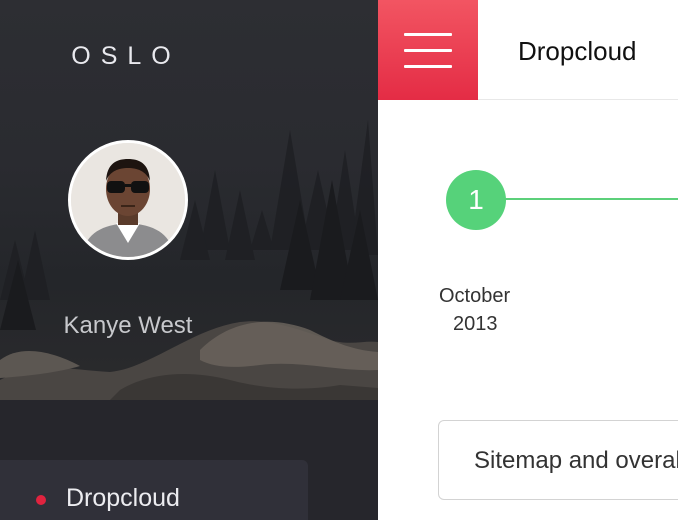  I want to click on brand-logo: OSLO, so click(126, 56).